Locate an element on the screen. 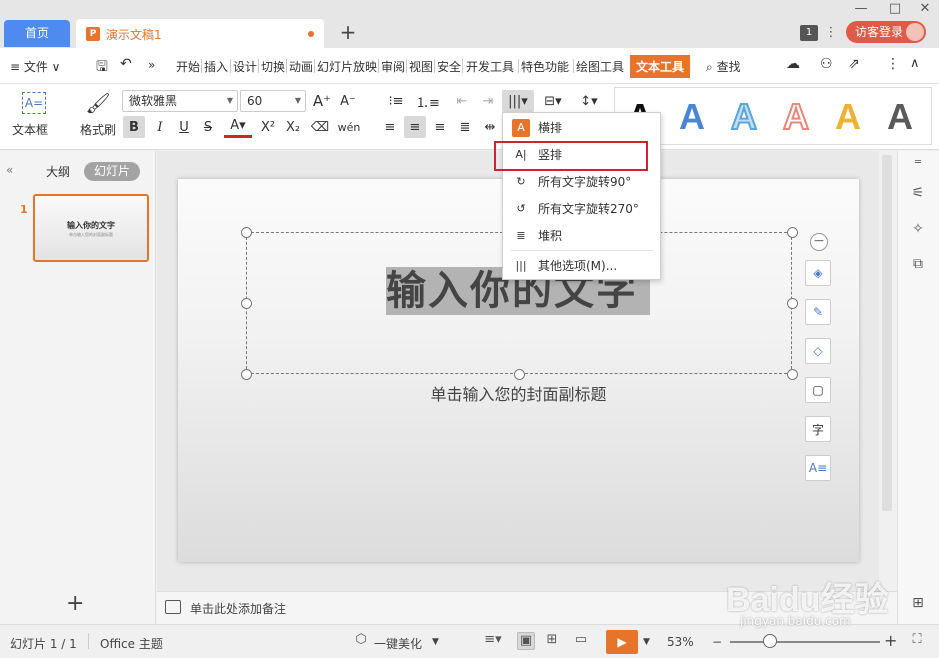  superscript-button: X² is located at coordinates (268, 127).